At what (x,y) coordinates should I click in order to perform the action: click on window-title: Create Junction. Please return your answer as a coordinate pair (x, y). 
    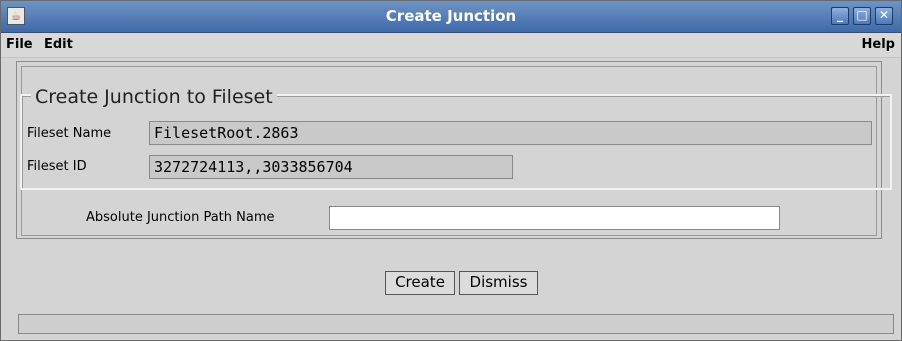
    Looking at the image, I should click on (451, 16).